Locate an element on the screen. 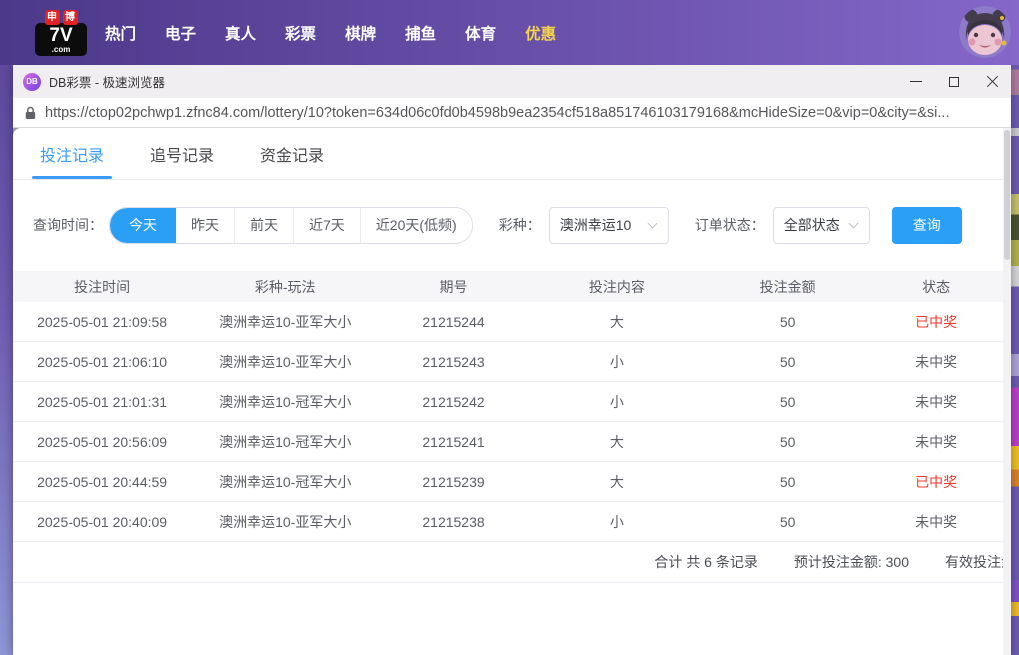  nav-item: 体育 is located at coordinates (480, 33).